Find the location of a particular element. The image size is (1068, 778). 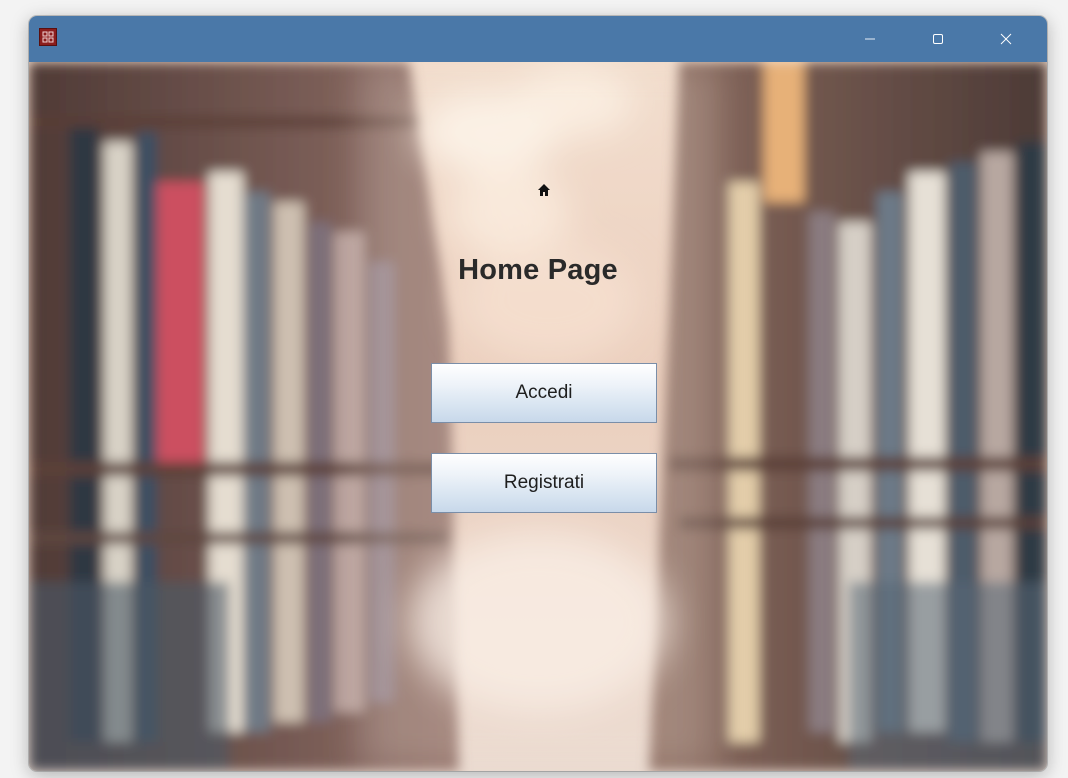

login-button: Accedi is located at coordinates (544, 393).